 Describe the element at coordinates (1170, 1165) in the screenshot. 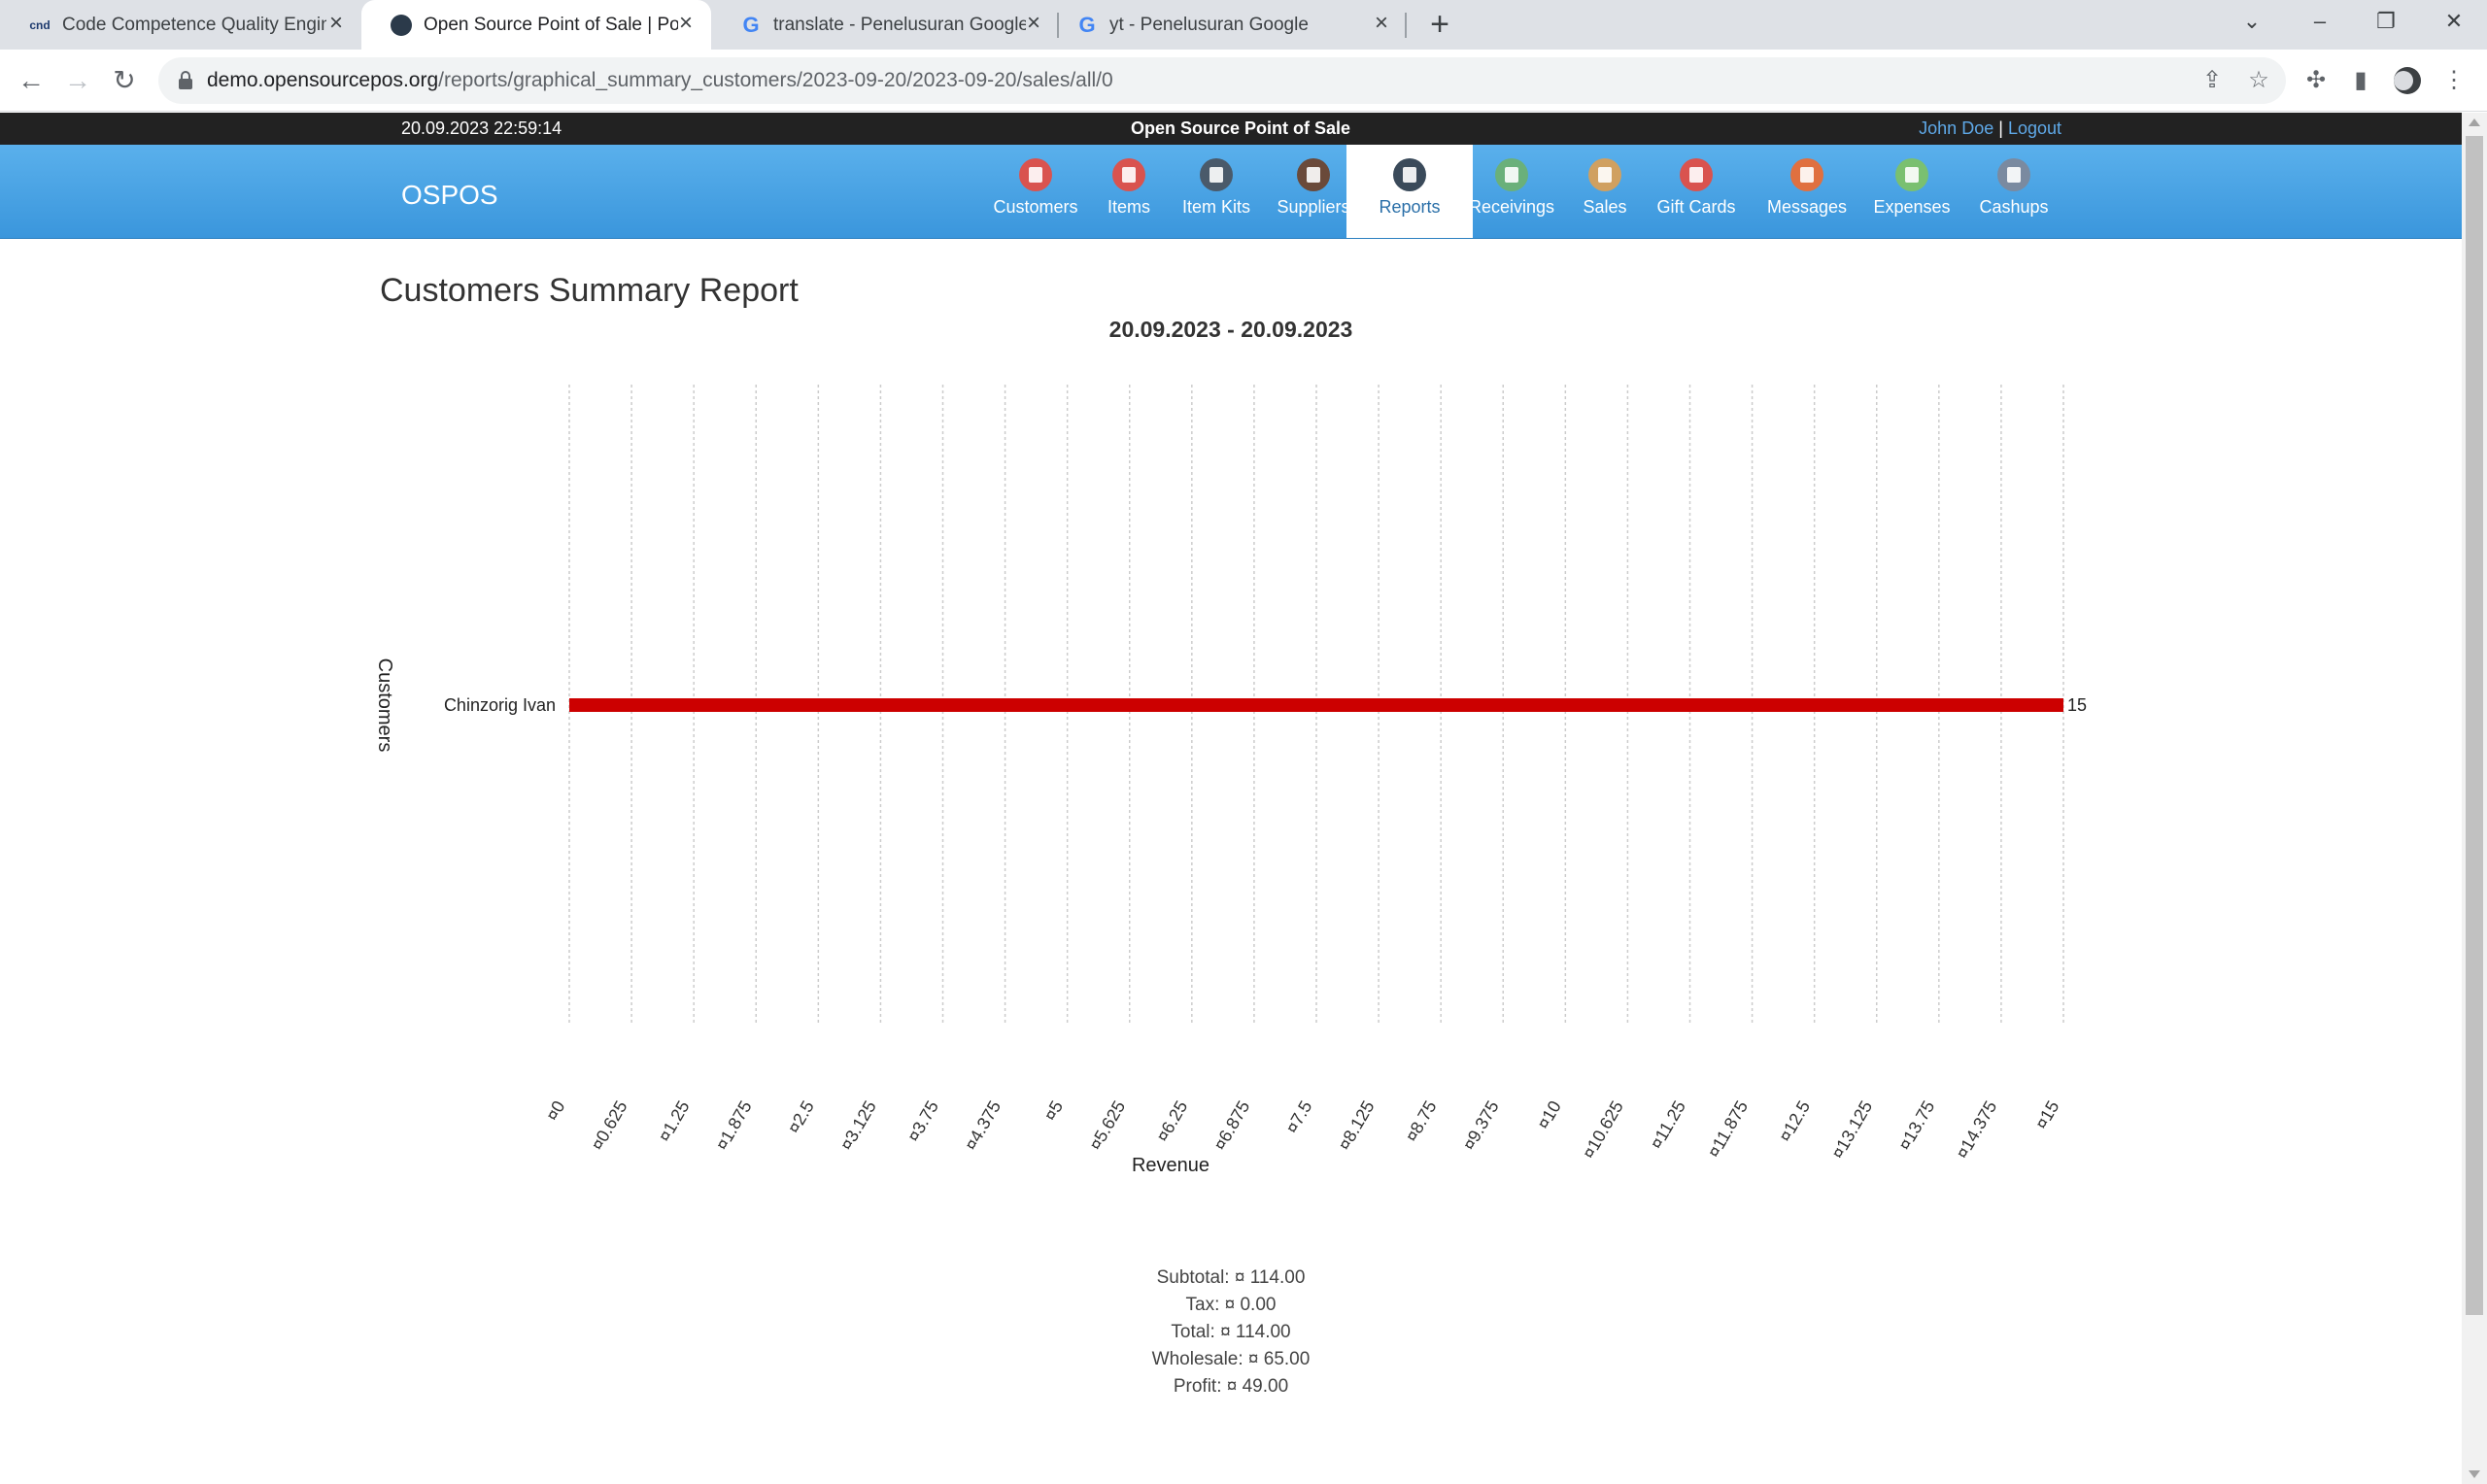

I see `x-axis-title: Revenue` at that location.